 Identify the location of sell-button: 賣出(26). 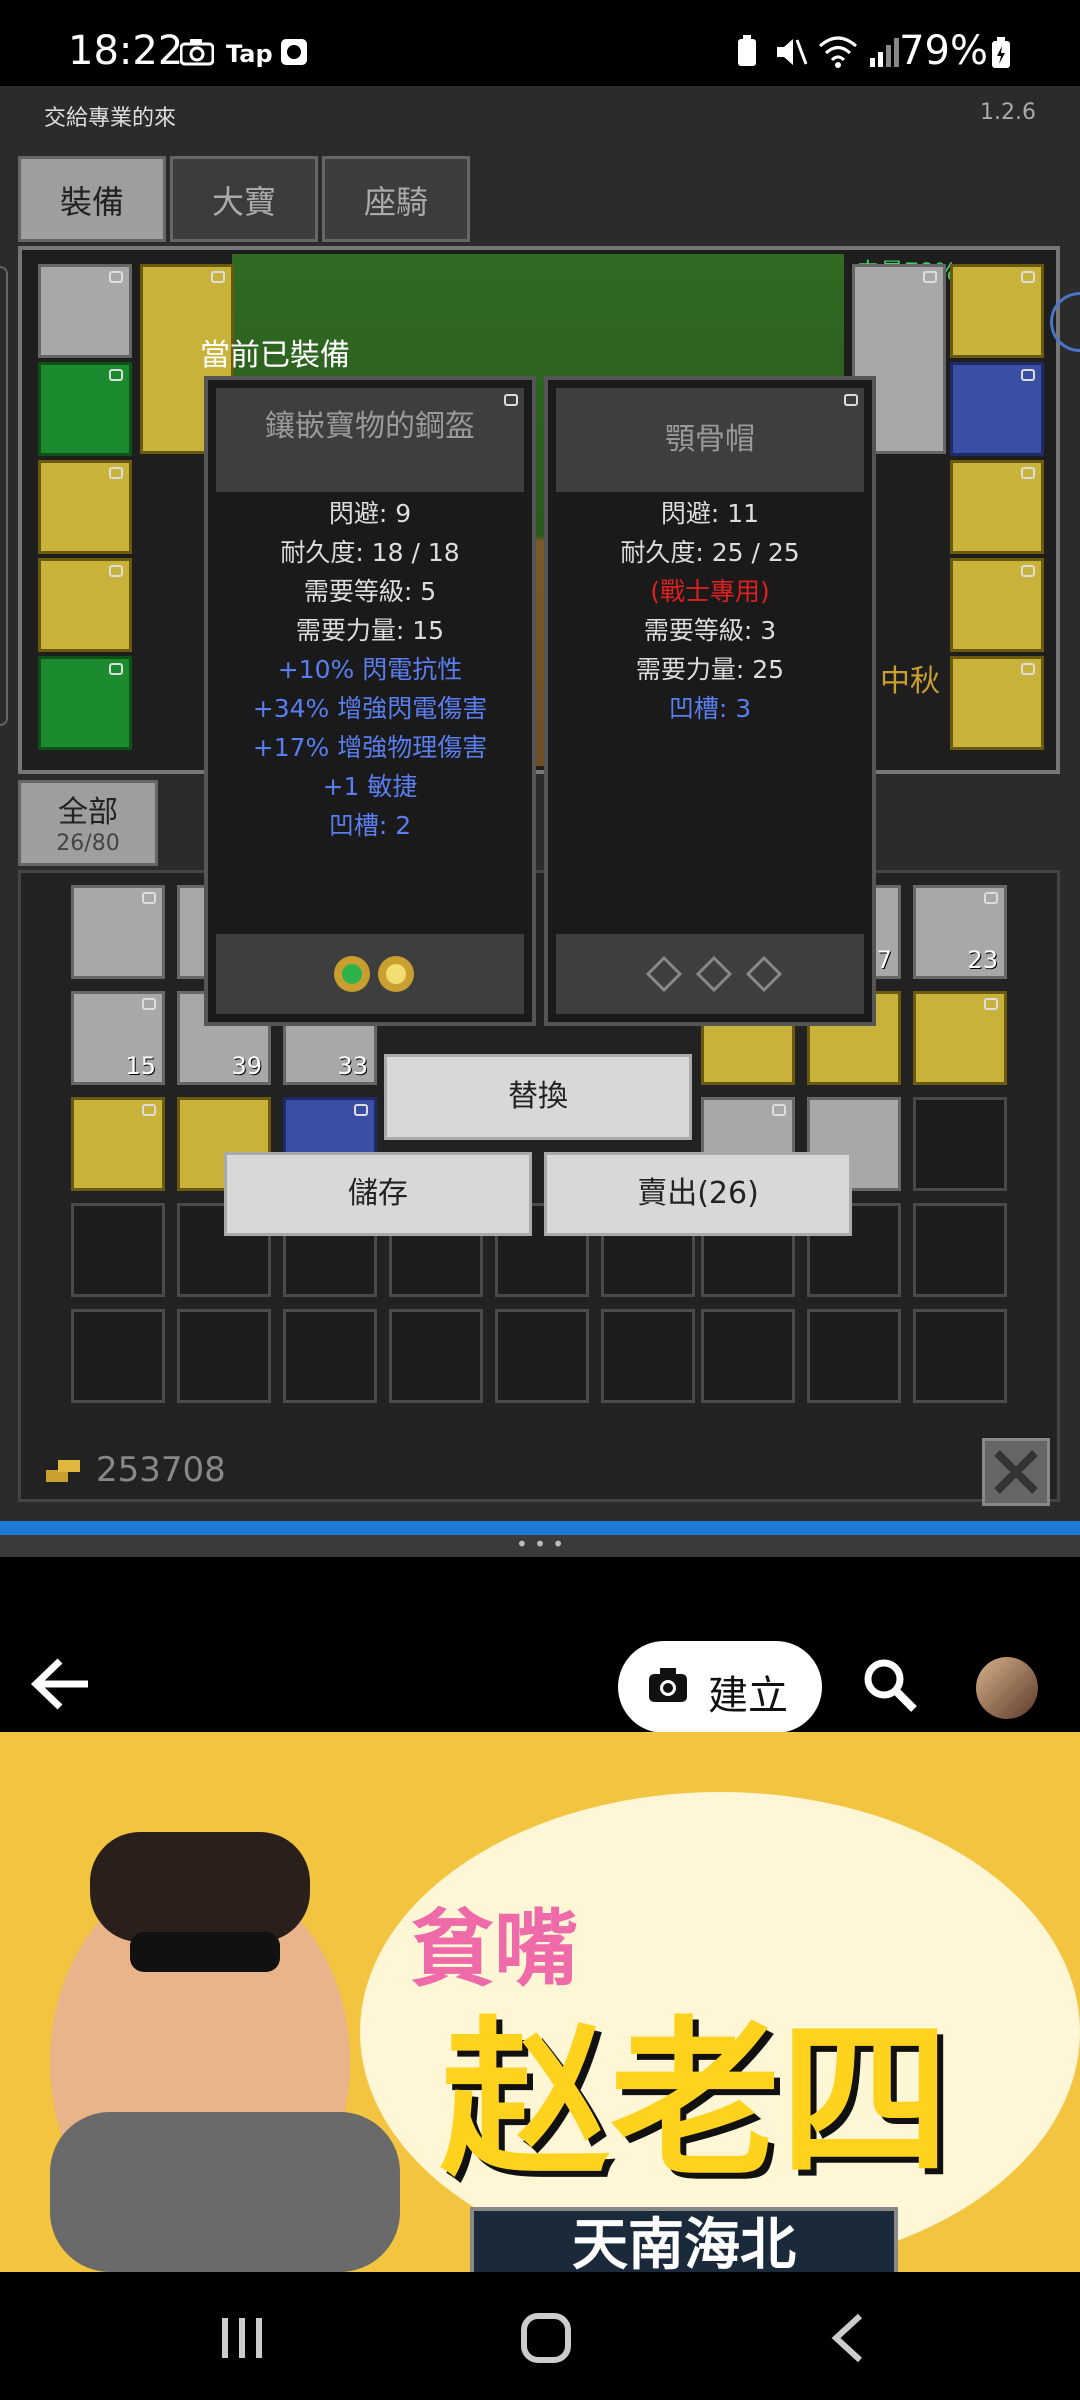
(698, 1194).